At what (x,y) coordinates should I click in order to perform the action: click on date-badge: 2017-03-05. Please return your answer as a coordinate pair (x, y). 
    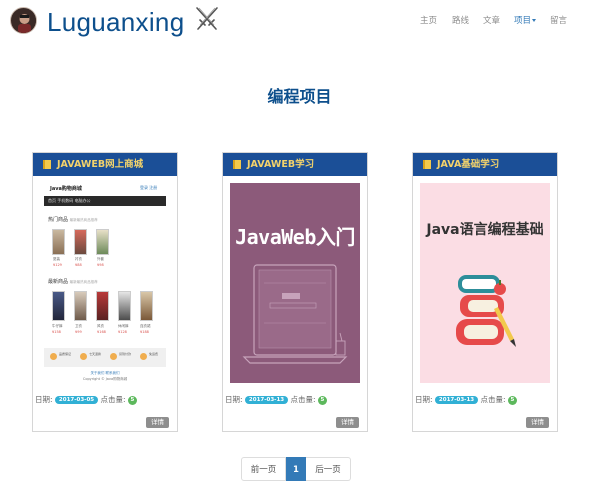
    Looking at the image, I should click on (76, 400).